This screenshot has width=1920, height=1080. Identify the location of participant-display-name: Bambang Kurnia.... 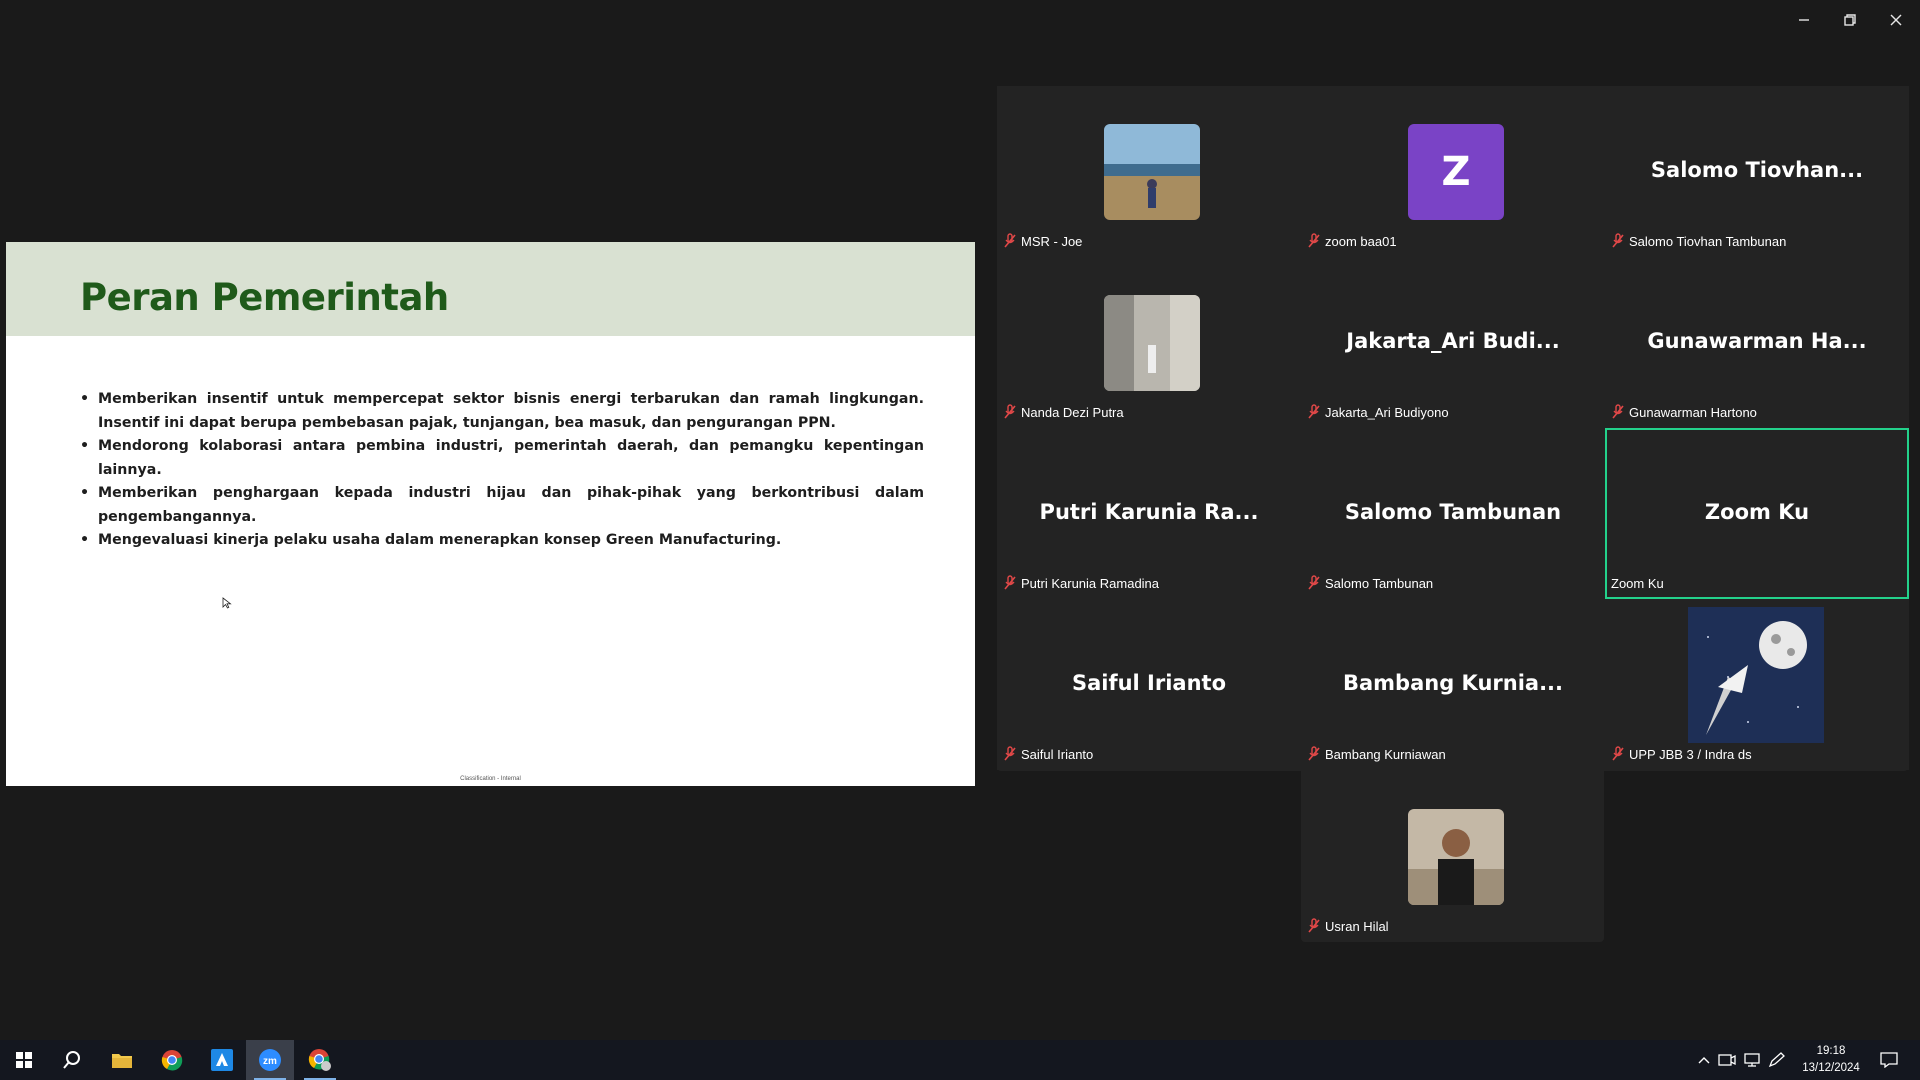
(1453, 683).